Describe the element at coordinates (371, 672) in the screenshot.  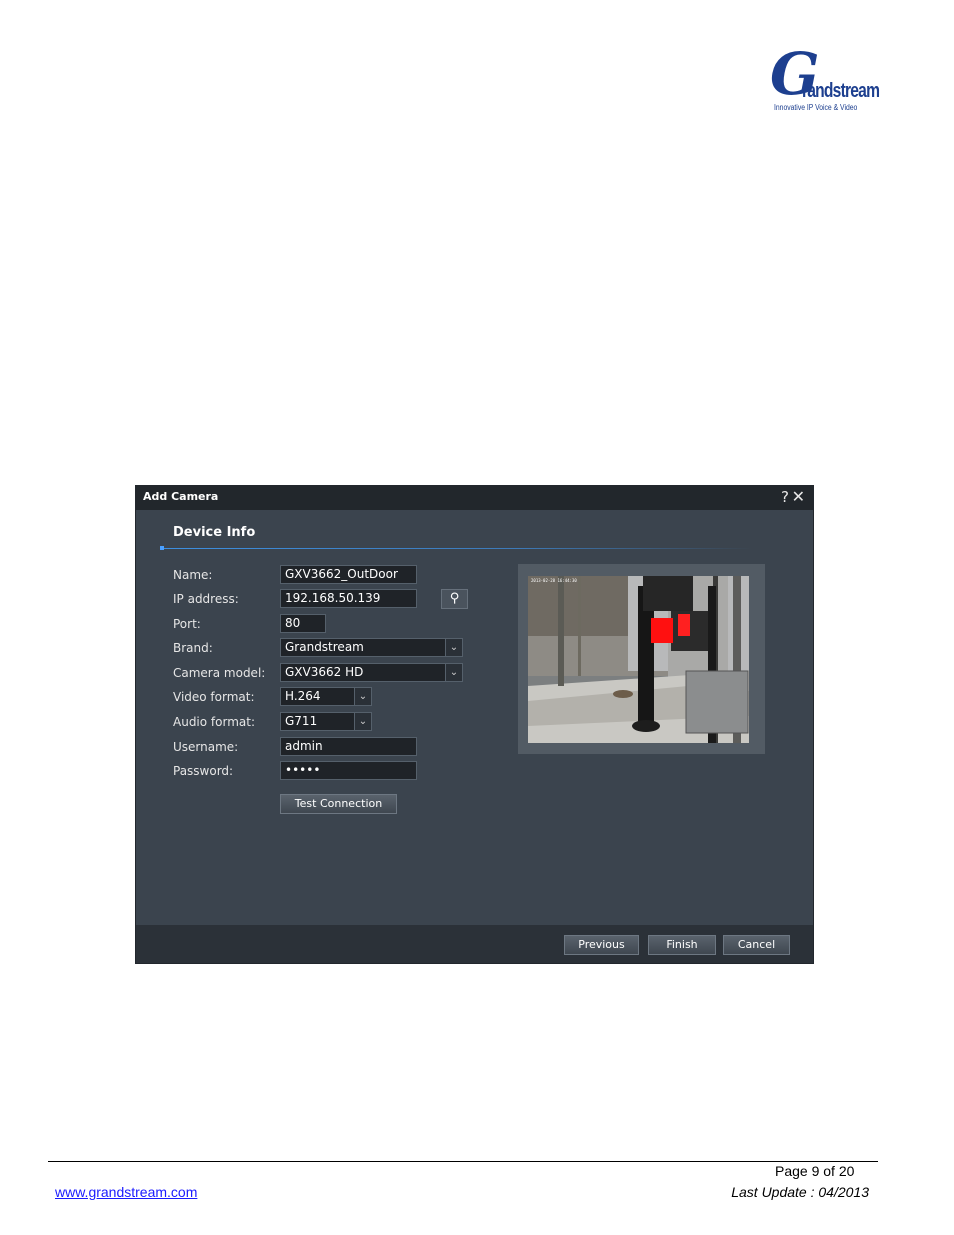
I see `camera-model-select: GXV3662 HD ⌄` at that location.